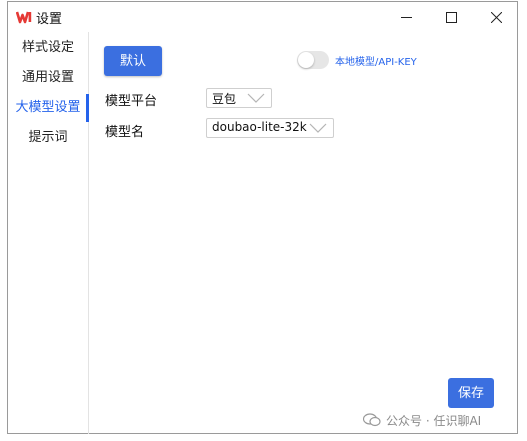 This screenshot has width=527, height=441. I want to click on sidebar-item-prompts: 提示词, so click(48, 138).